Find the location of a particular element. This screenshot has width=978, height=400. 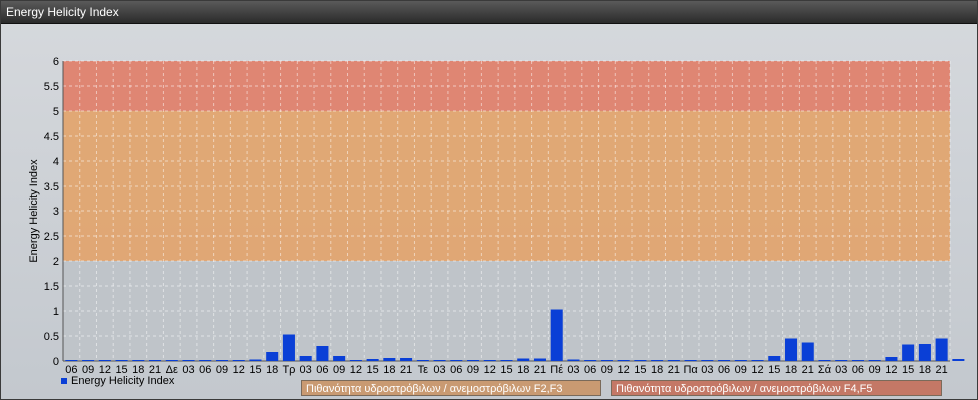

series-legend: Energy Helicity Index is located at coordinates (117, 381).